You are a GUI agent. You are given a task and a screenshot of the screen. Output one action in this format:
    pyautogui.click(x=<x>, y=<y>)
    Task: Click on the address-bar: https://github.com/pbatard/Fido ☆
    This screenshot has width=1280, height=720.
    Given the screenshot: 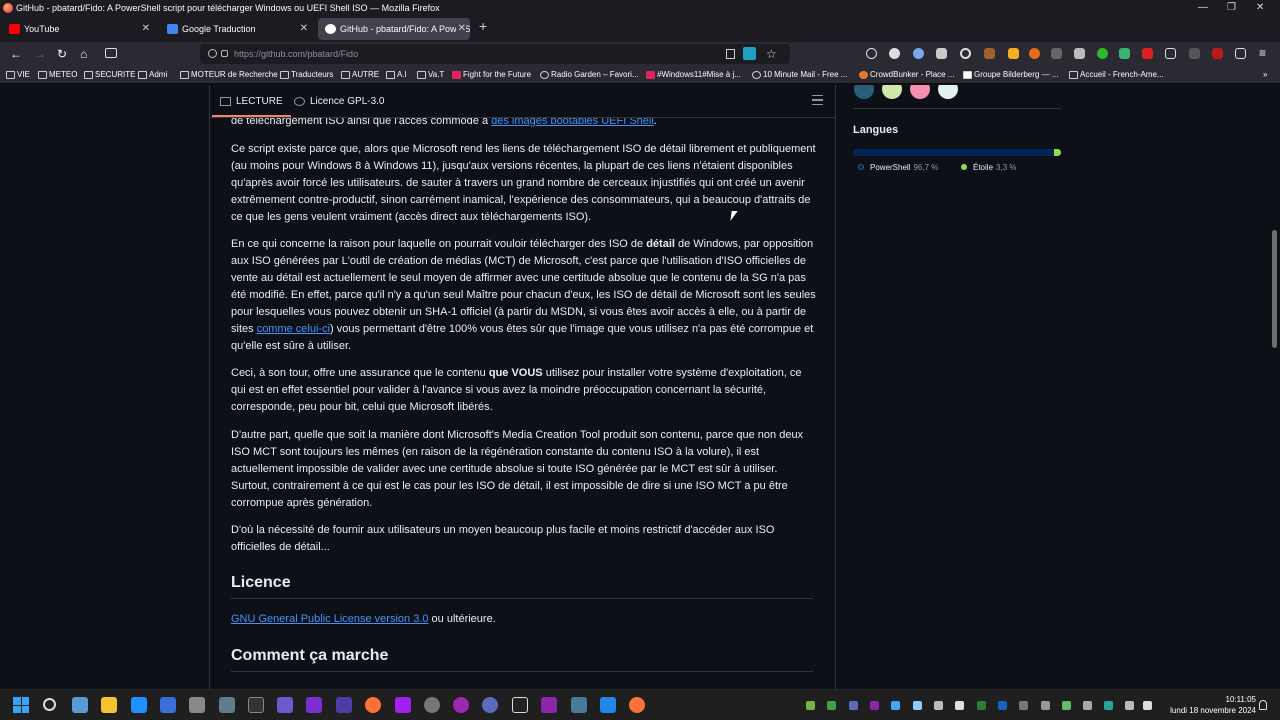 What is the action you would take?
    pyautogui.click(x=495, y=54)
    